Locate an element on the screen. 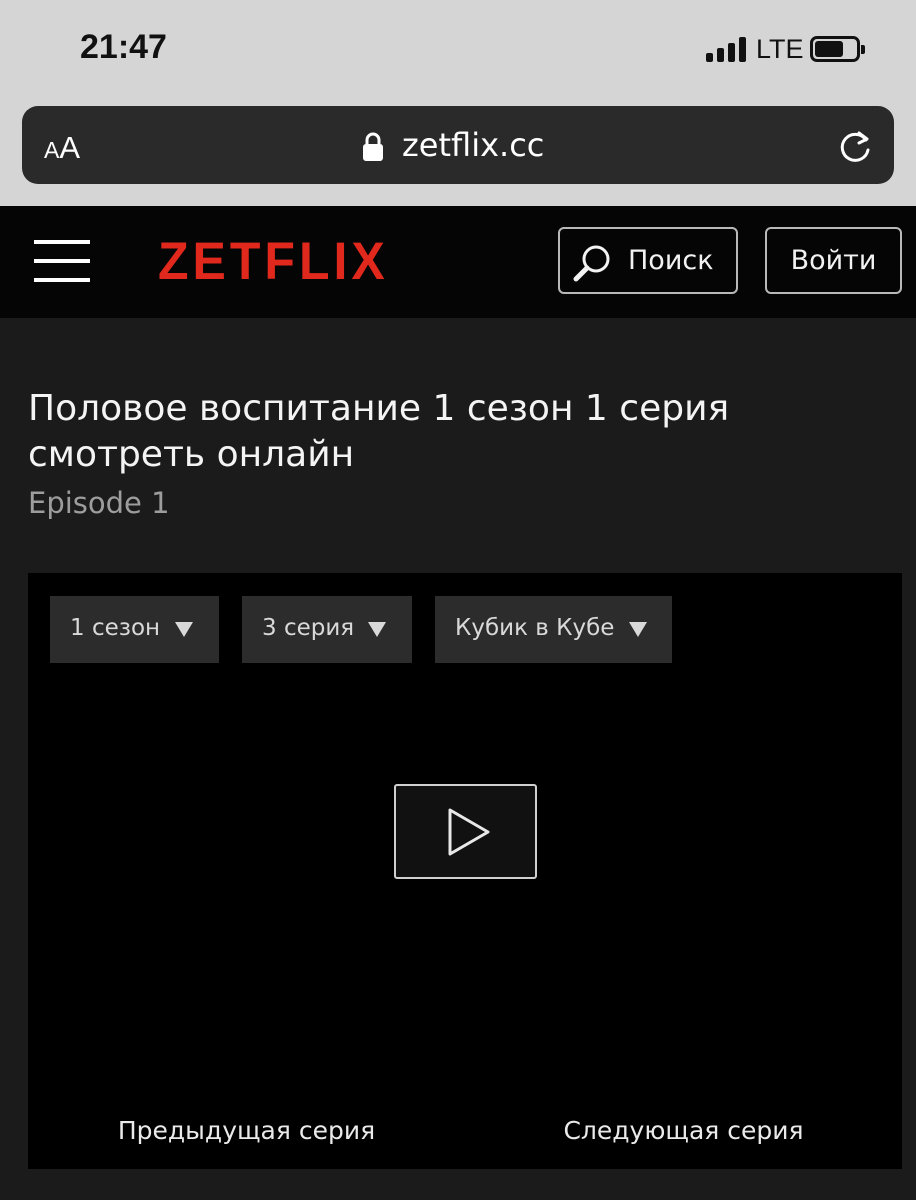 This screenshot has height=1200, width=916. season-select-value: 1 сезон is located at coordinates (115, 628).